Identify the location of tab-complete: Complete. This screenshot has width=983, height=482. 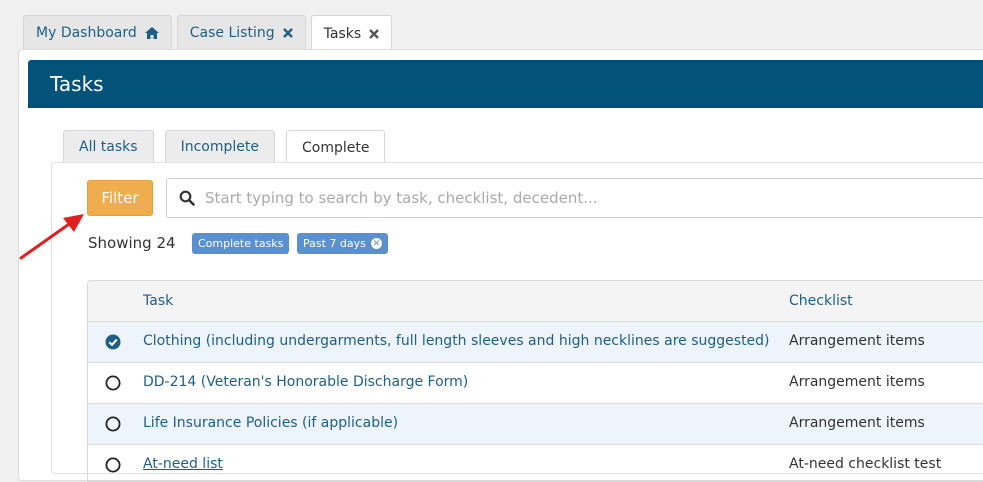
(335, 147).